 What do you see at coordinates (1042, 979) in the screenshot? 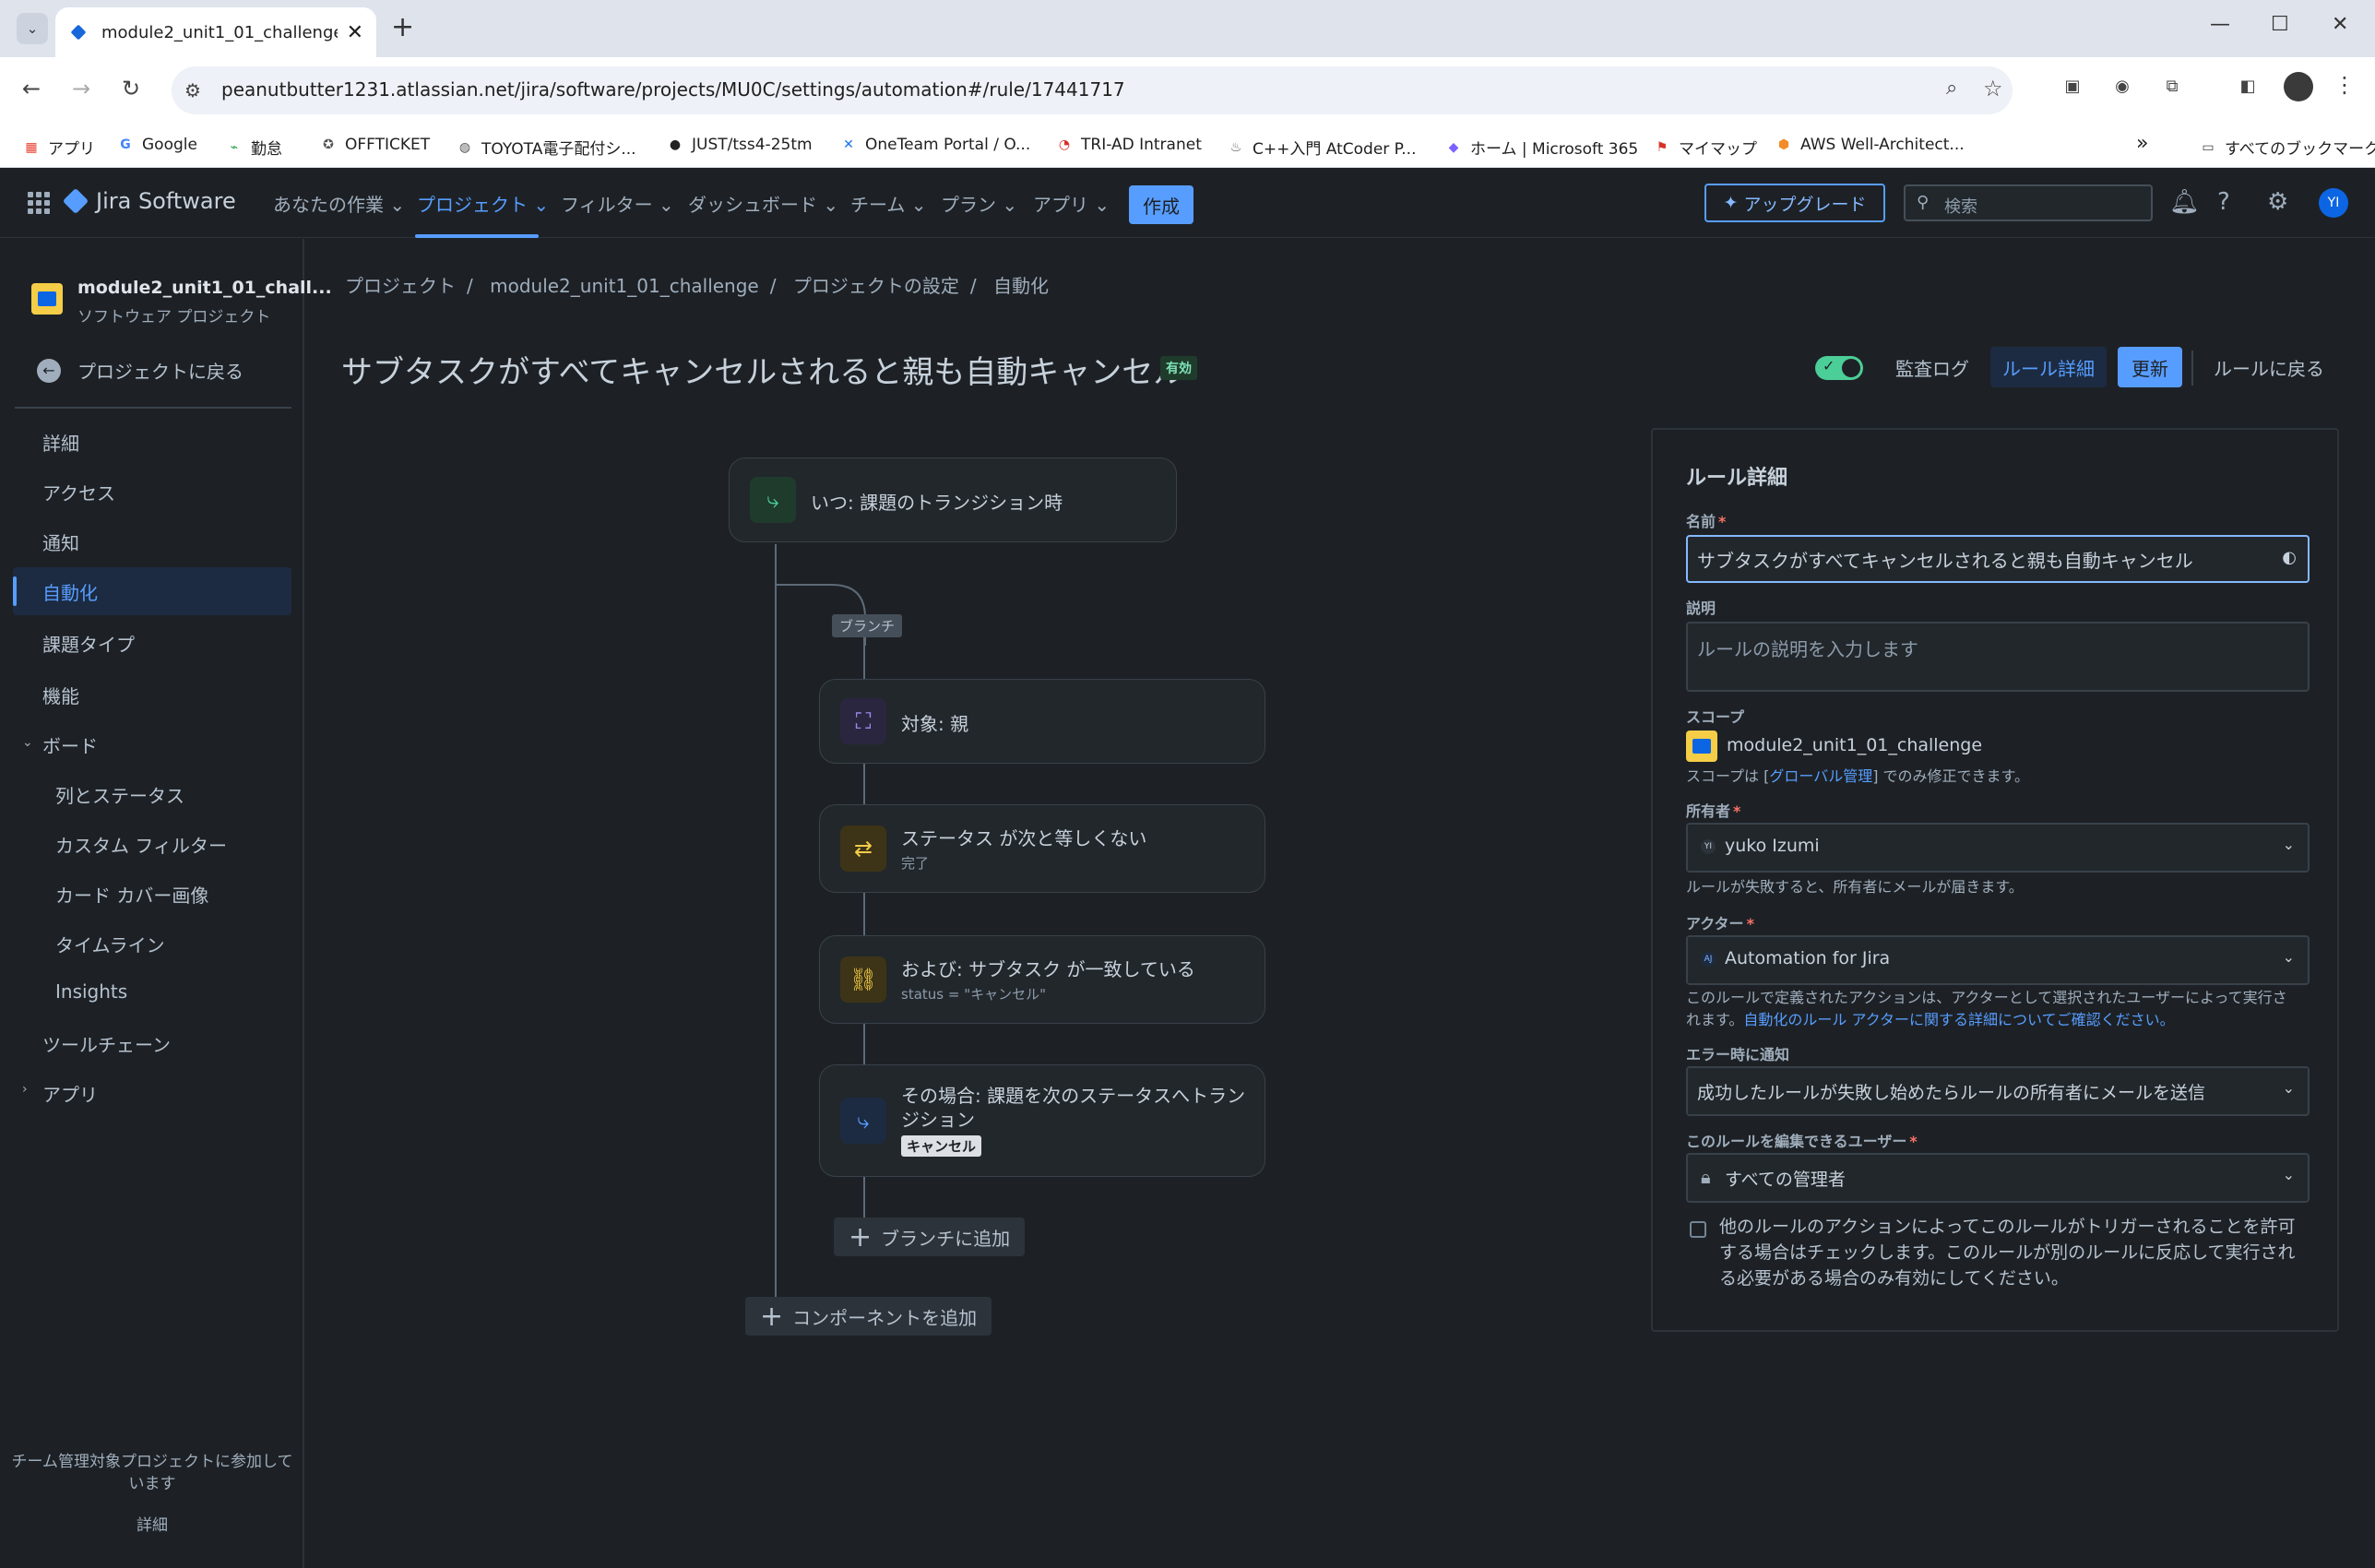
I see `condition-node-subtasks: ⛓ および: サブタスク が一致している status = "キャンセル"` at bounding box center [1042, 979].